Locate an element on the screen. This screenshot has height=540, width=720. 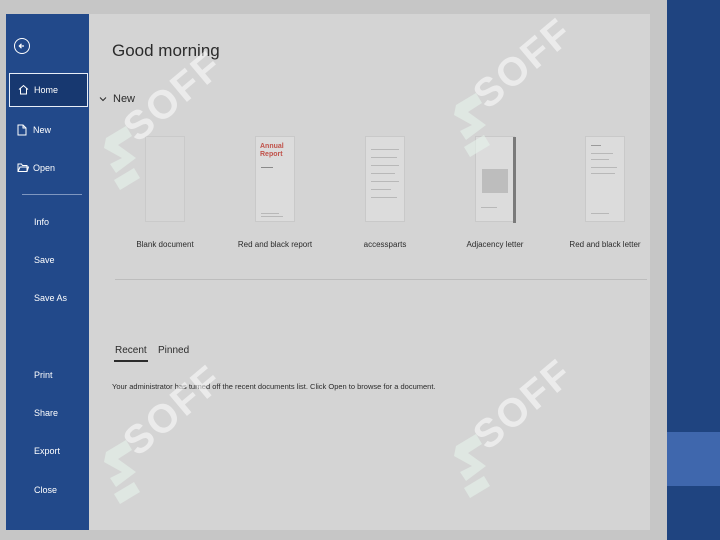
sidebar-item-label: Export is located at coordinates (47, 451).